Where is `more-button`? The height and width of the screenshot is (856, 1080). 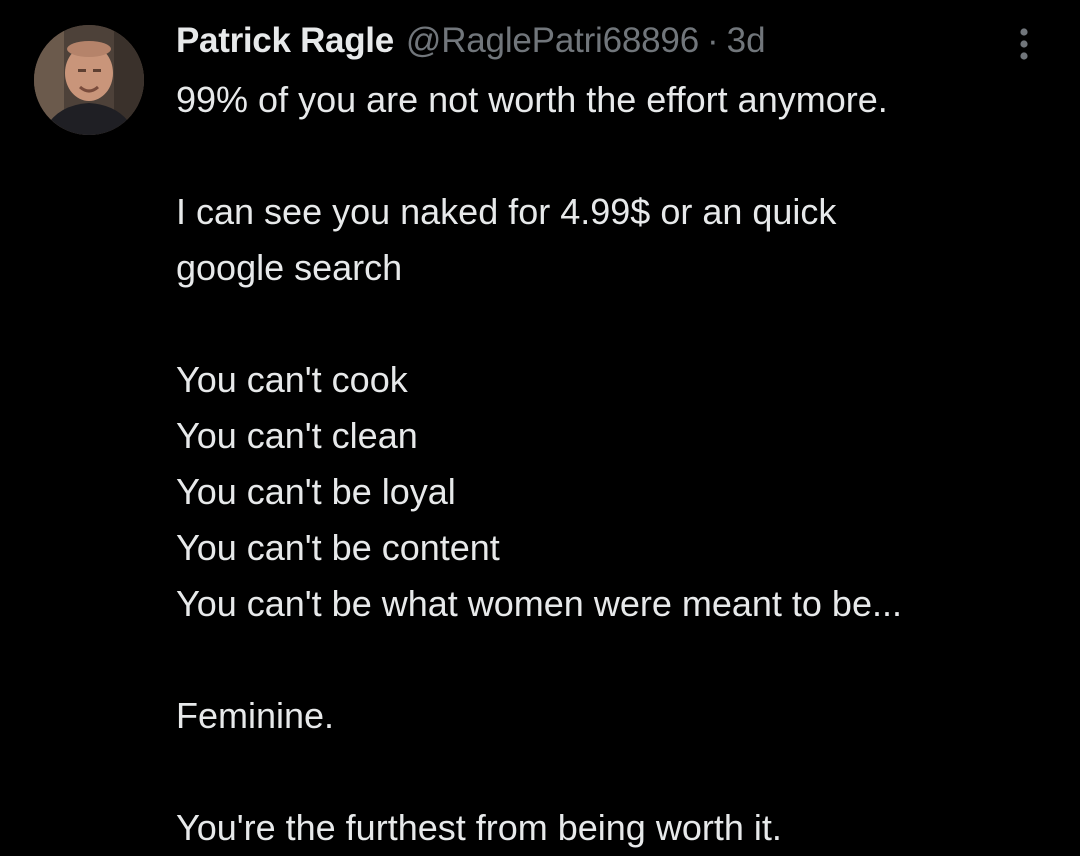 more-button is located at coordinates (1024, 44).